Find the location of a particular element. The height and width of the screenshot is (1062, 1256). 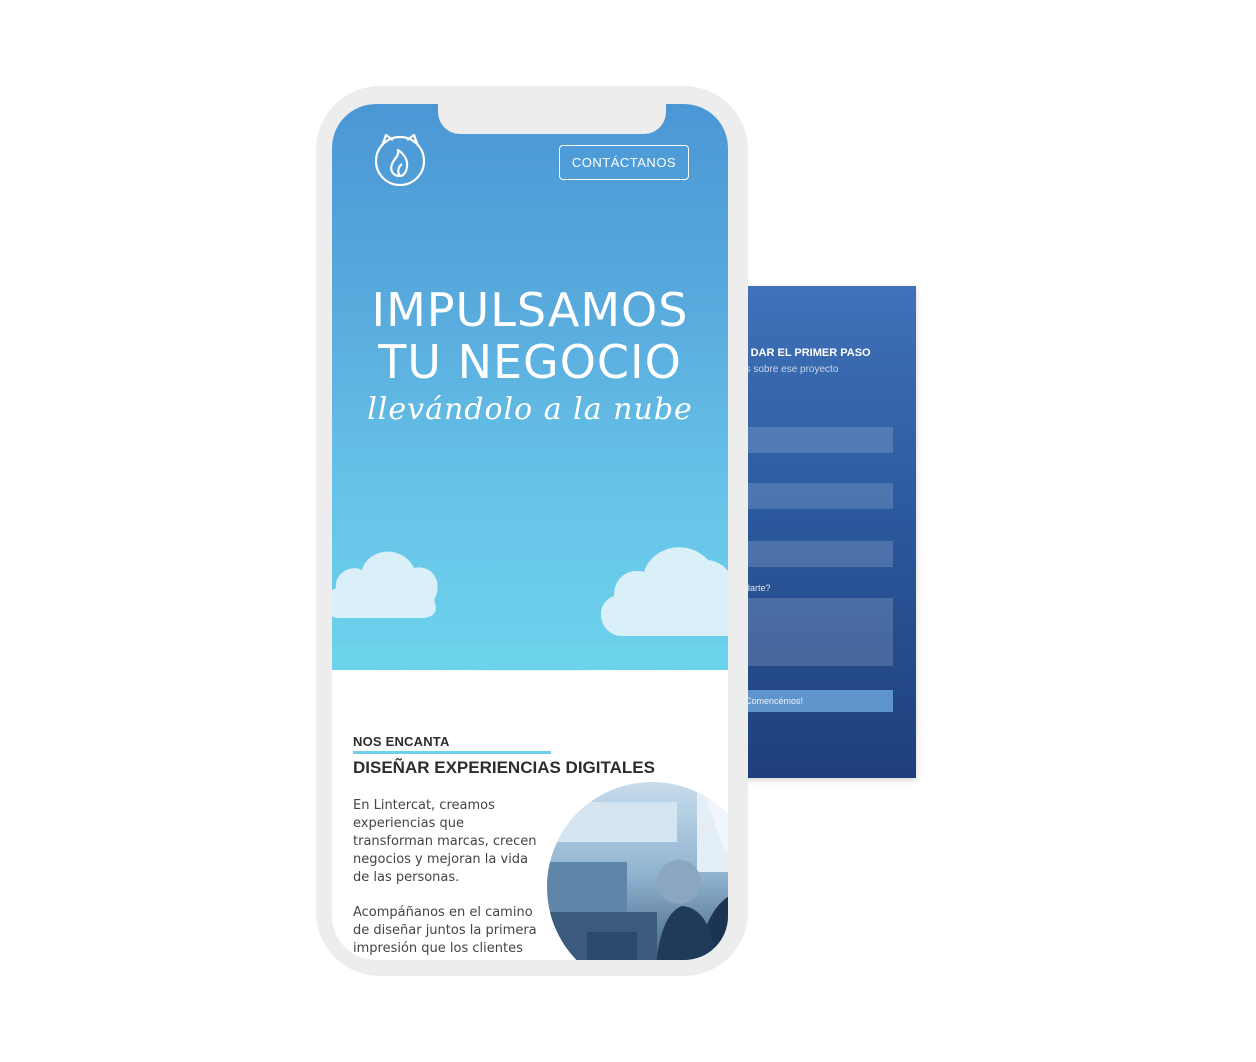

eyebrow-underline is located at coordinates (452, 752).